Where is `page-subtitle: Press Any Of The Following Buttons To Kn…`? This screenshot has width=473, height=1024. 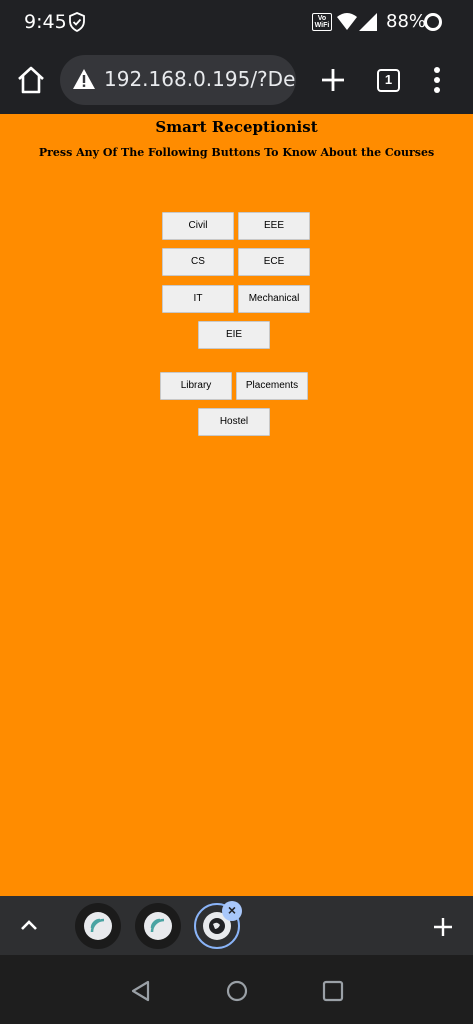
page-subtitle: Press Any Of The Following Buttons To Kn… is located at coordinates (236, 152).